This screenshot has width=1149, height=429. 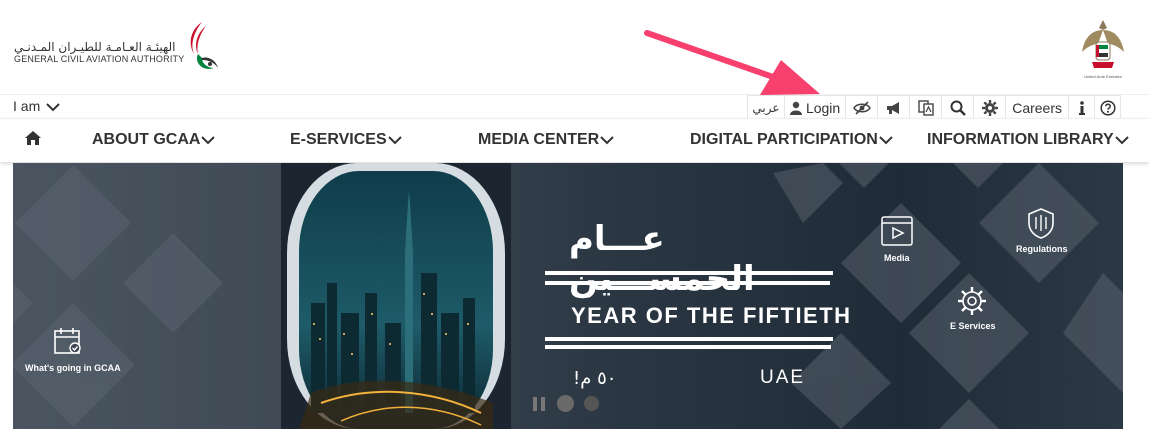 I want to click on eservices-label: E Services, so click(x=973, y=326).